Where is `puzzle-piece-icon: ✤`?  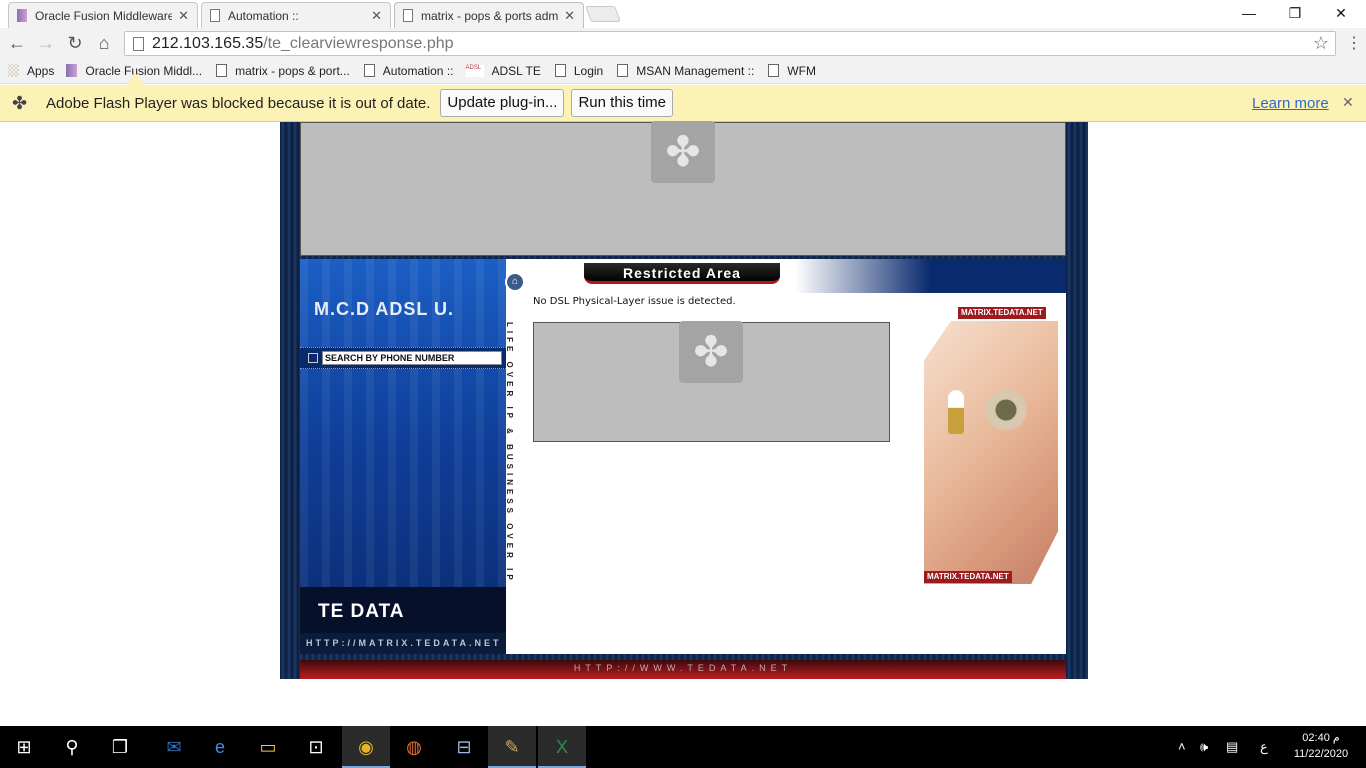 puzzle-piece-icon: ✤ is located at coordinates (20, 103).